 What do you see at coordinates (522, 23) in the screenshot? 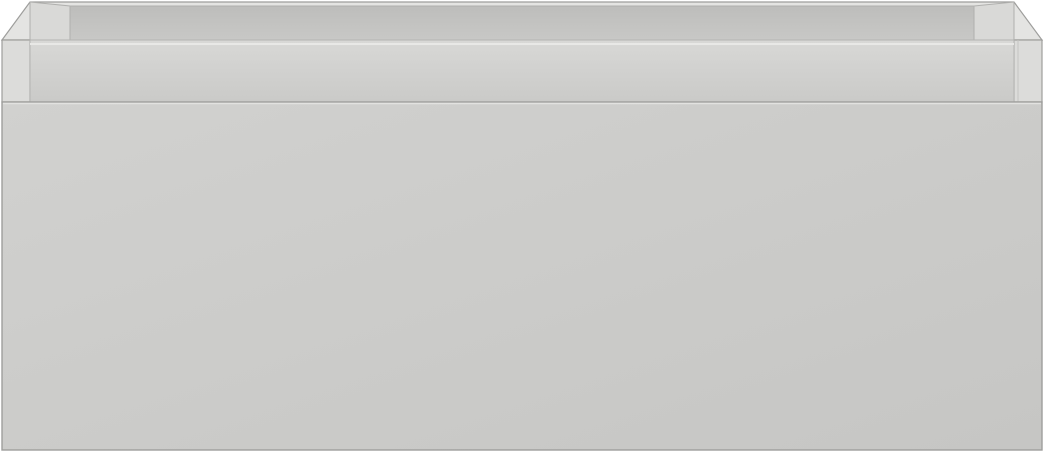
I see `cabinet-inner-back-wall` at bounding box center [522, 23].